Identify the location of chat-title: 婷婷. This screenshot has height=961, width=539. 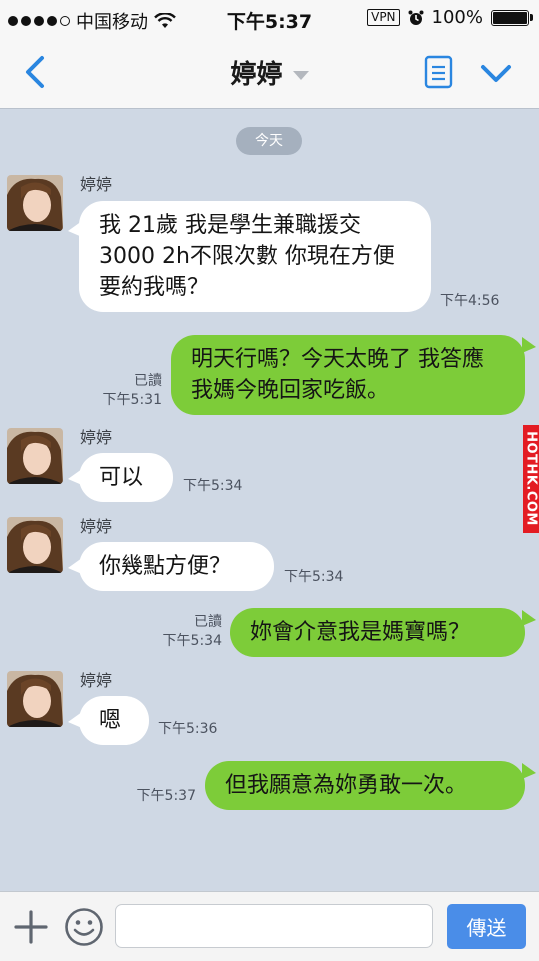
(256, 75).